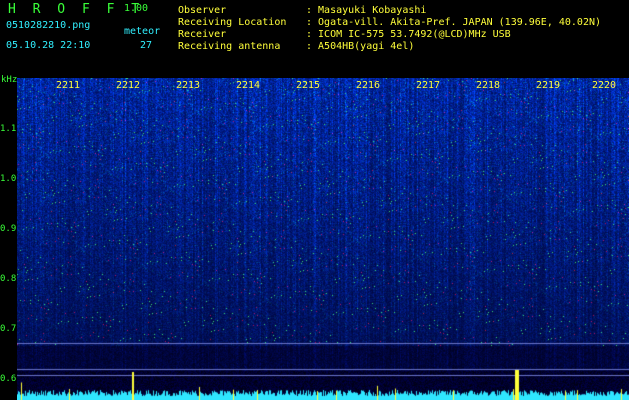  I want to click on location-label: Receiving Location, so click(232, 22).